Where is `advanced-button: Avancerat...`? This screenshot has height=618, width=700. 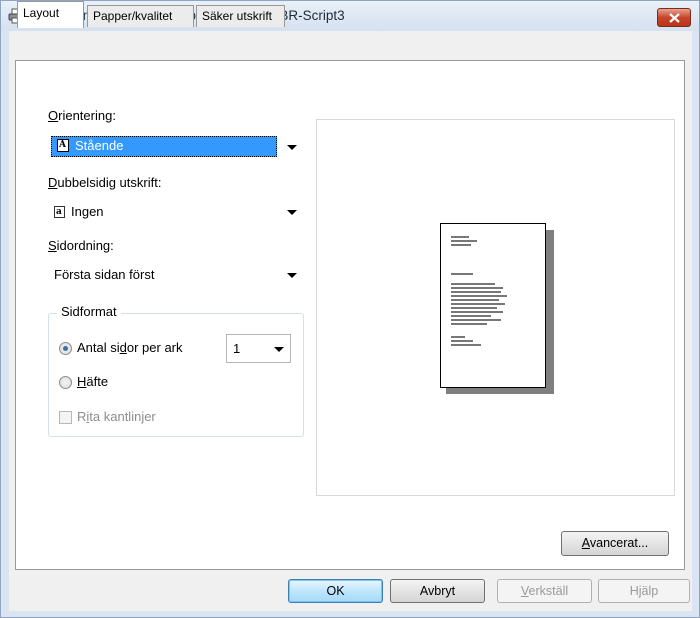
advanced-button: Avancerat... is located at coordinates (615, 543).